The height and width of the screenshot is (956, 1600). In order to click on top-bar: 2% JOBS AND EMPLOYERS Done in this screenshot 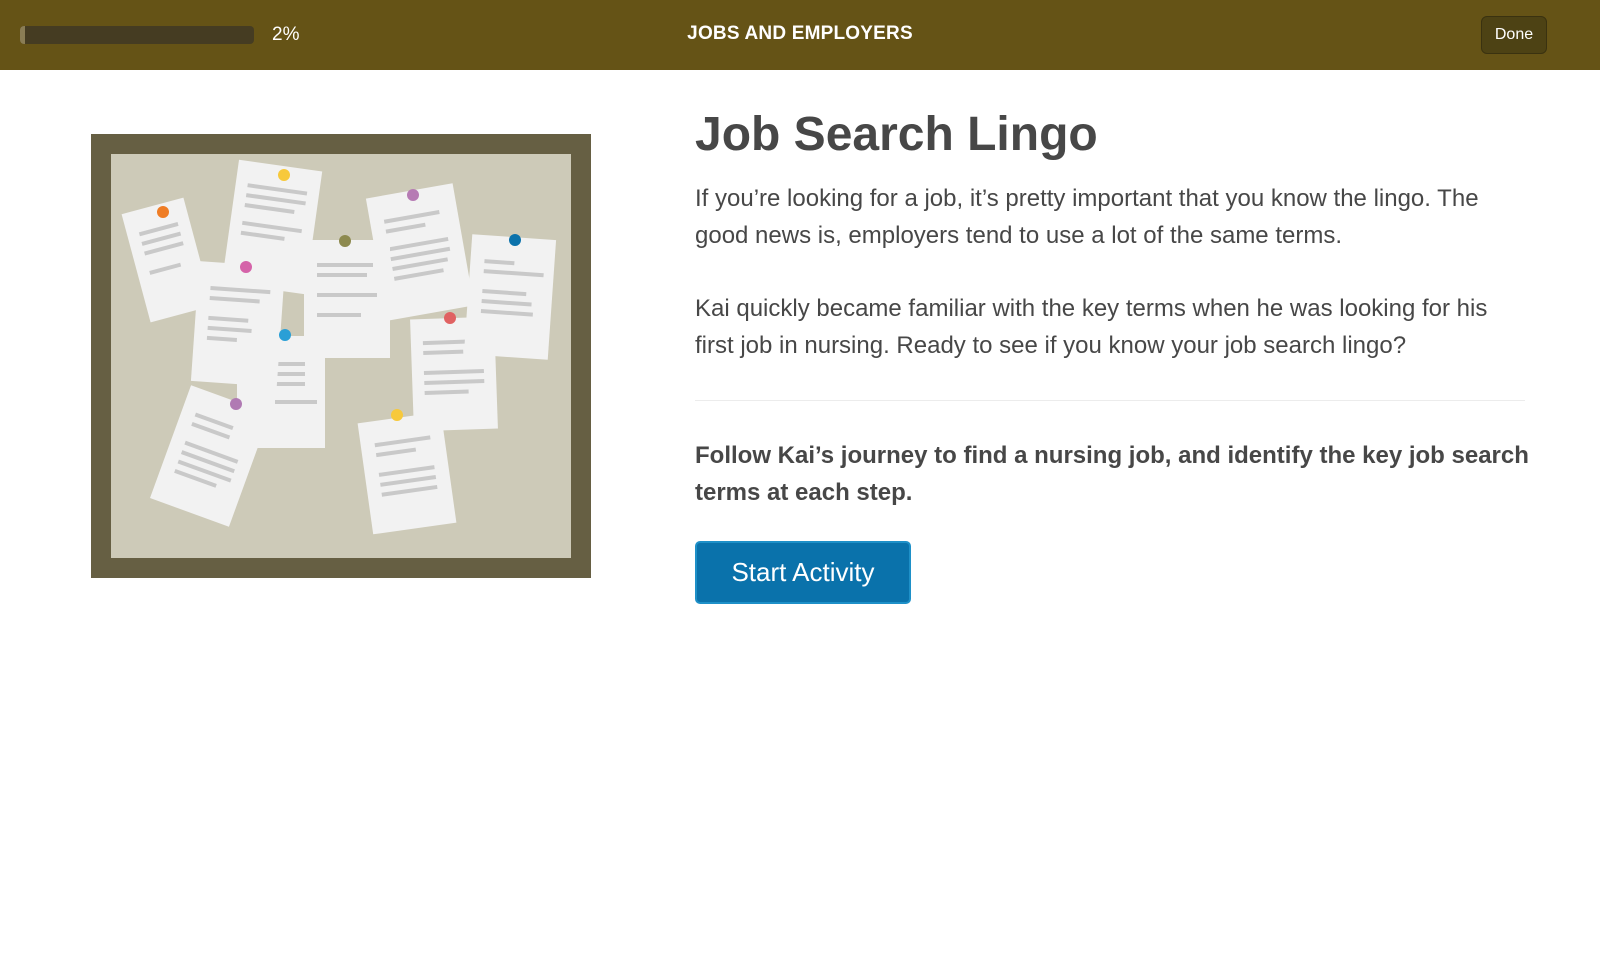, I will do `click(800, 35)`.